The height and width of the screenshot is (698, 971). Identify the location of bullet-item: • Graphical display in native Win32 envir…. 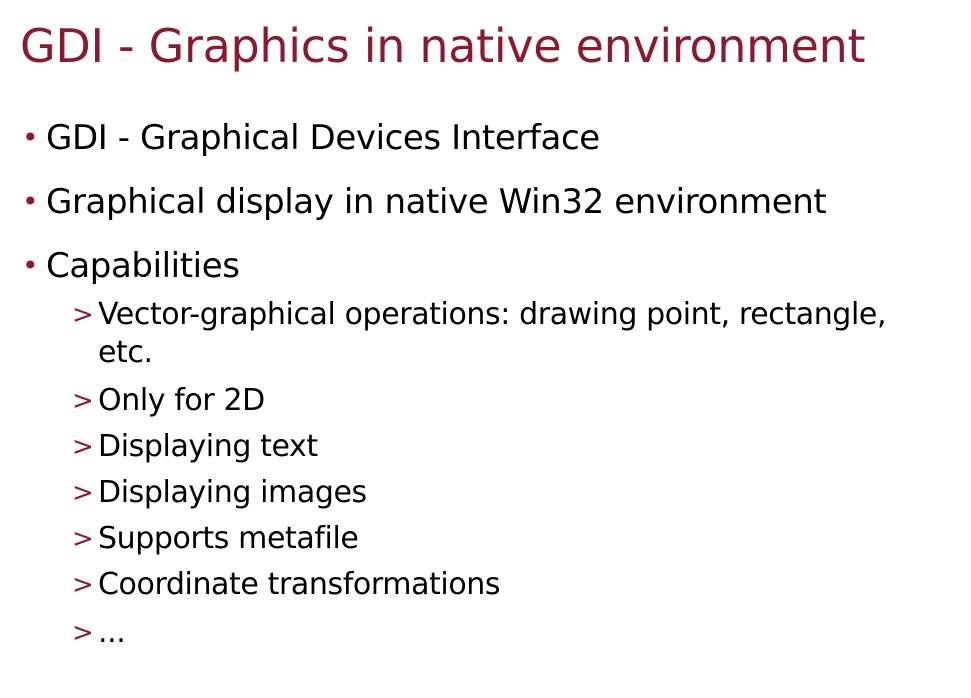
(424, 202).